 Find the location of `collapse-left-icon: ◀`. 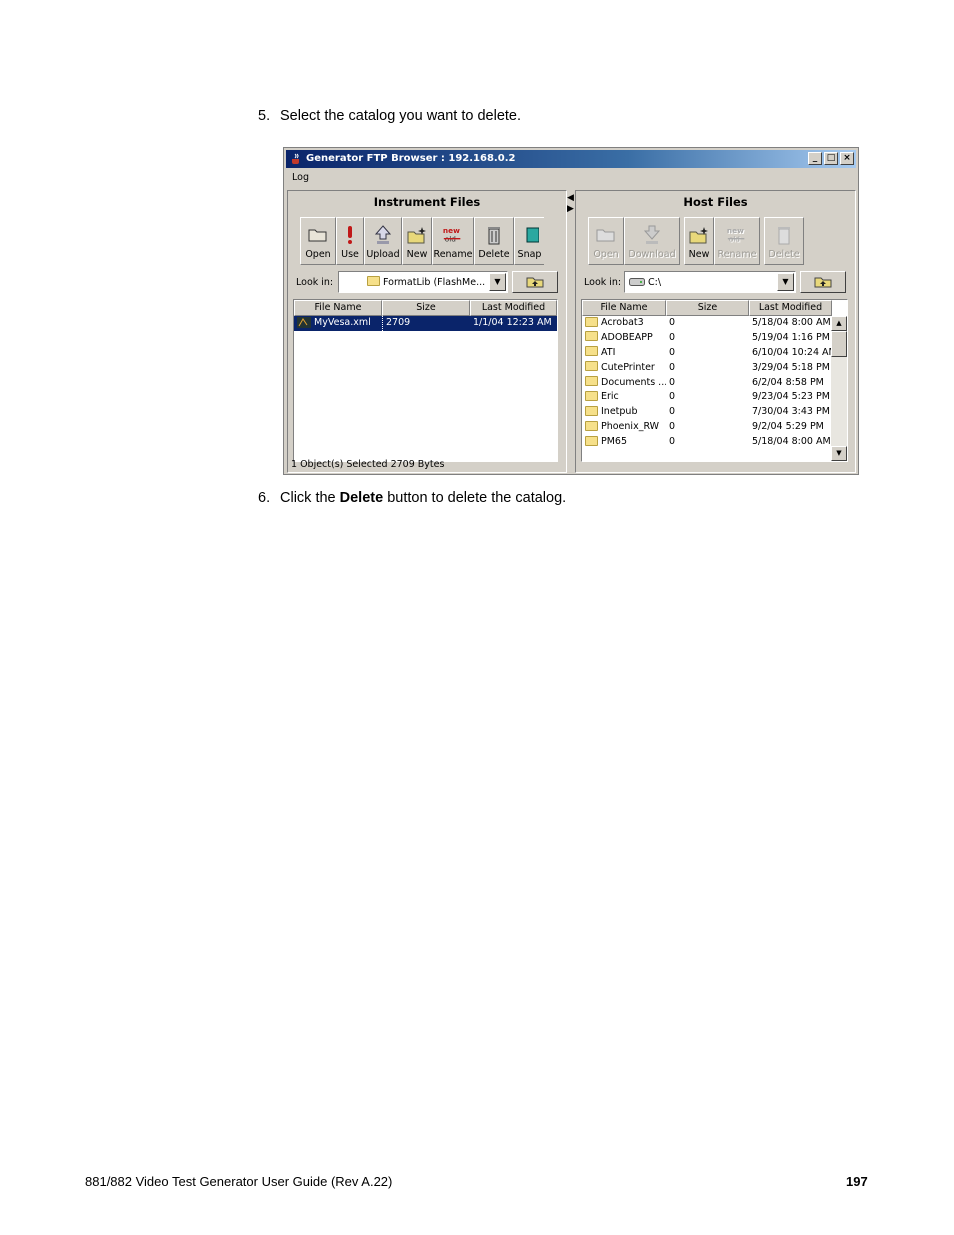

collapse-left-icon: ◀ is located at coordinates (571, 198).